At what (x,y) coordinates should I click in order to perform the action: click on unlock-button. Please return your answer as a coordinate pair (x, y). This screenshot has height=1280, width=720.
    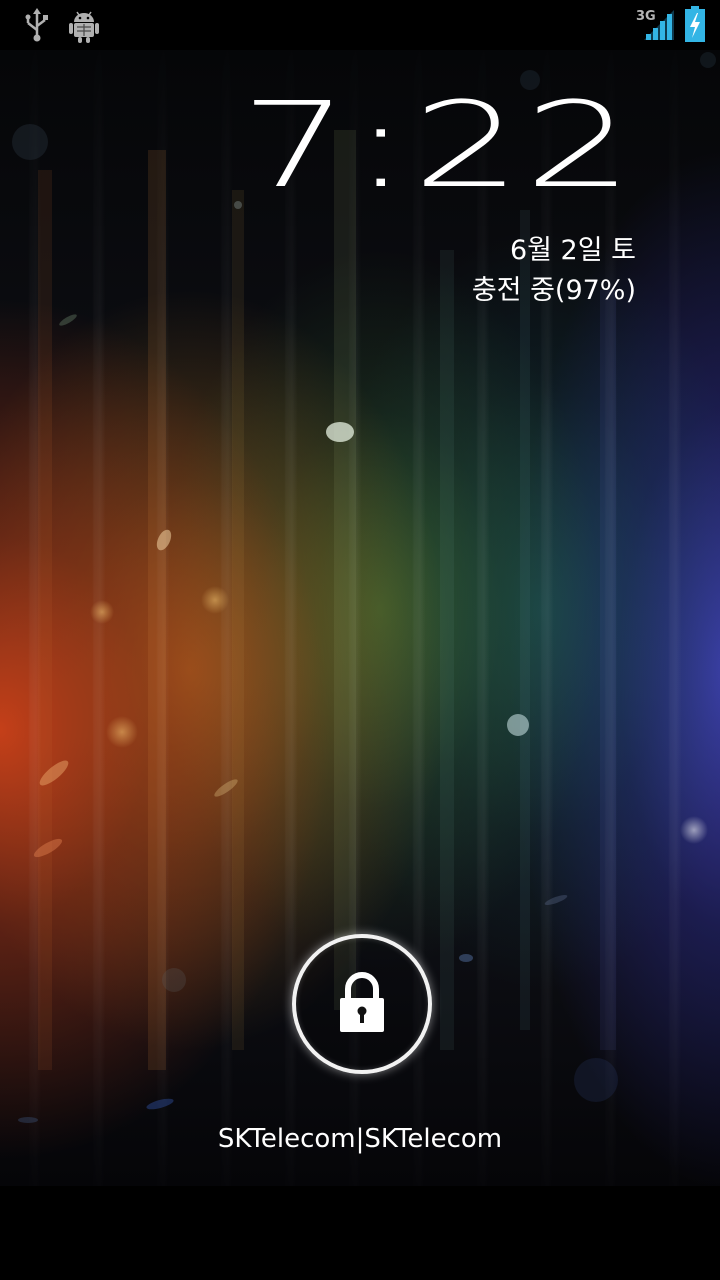
    Looking at the image, I should click on (362, 1004).